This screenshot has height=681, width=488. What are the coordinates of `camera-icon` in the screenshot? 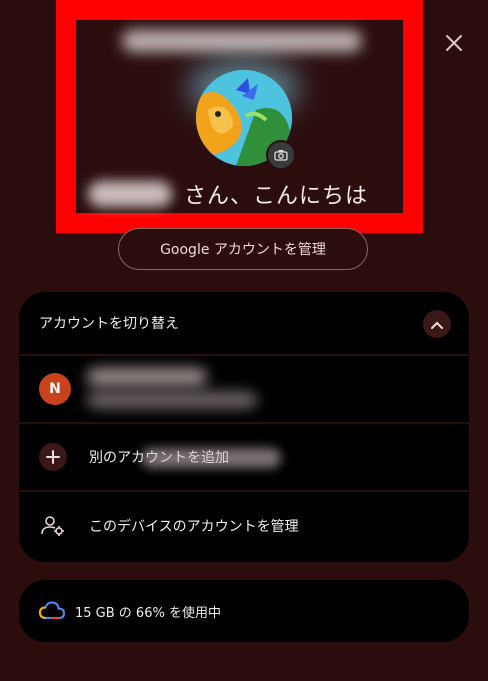 It's located at (281, 155).